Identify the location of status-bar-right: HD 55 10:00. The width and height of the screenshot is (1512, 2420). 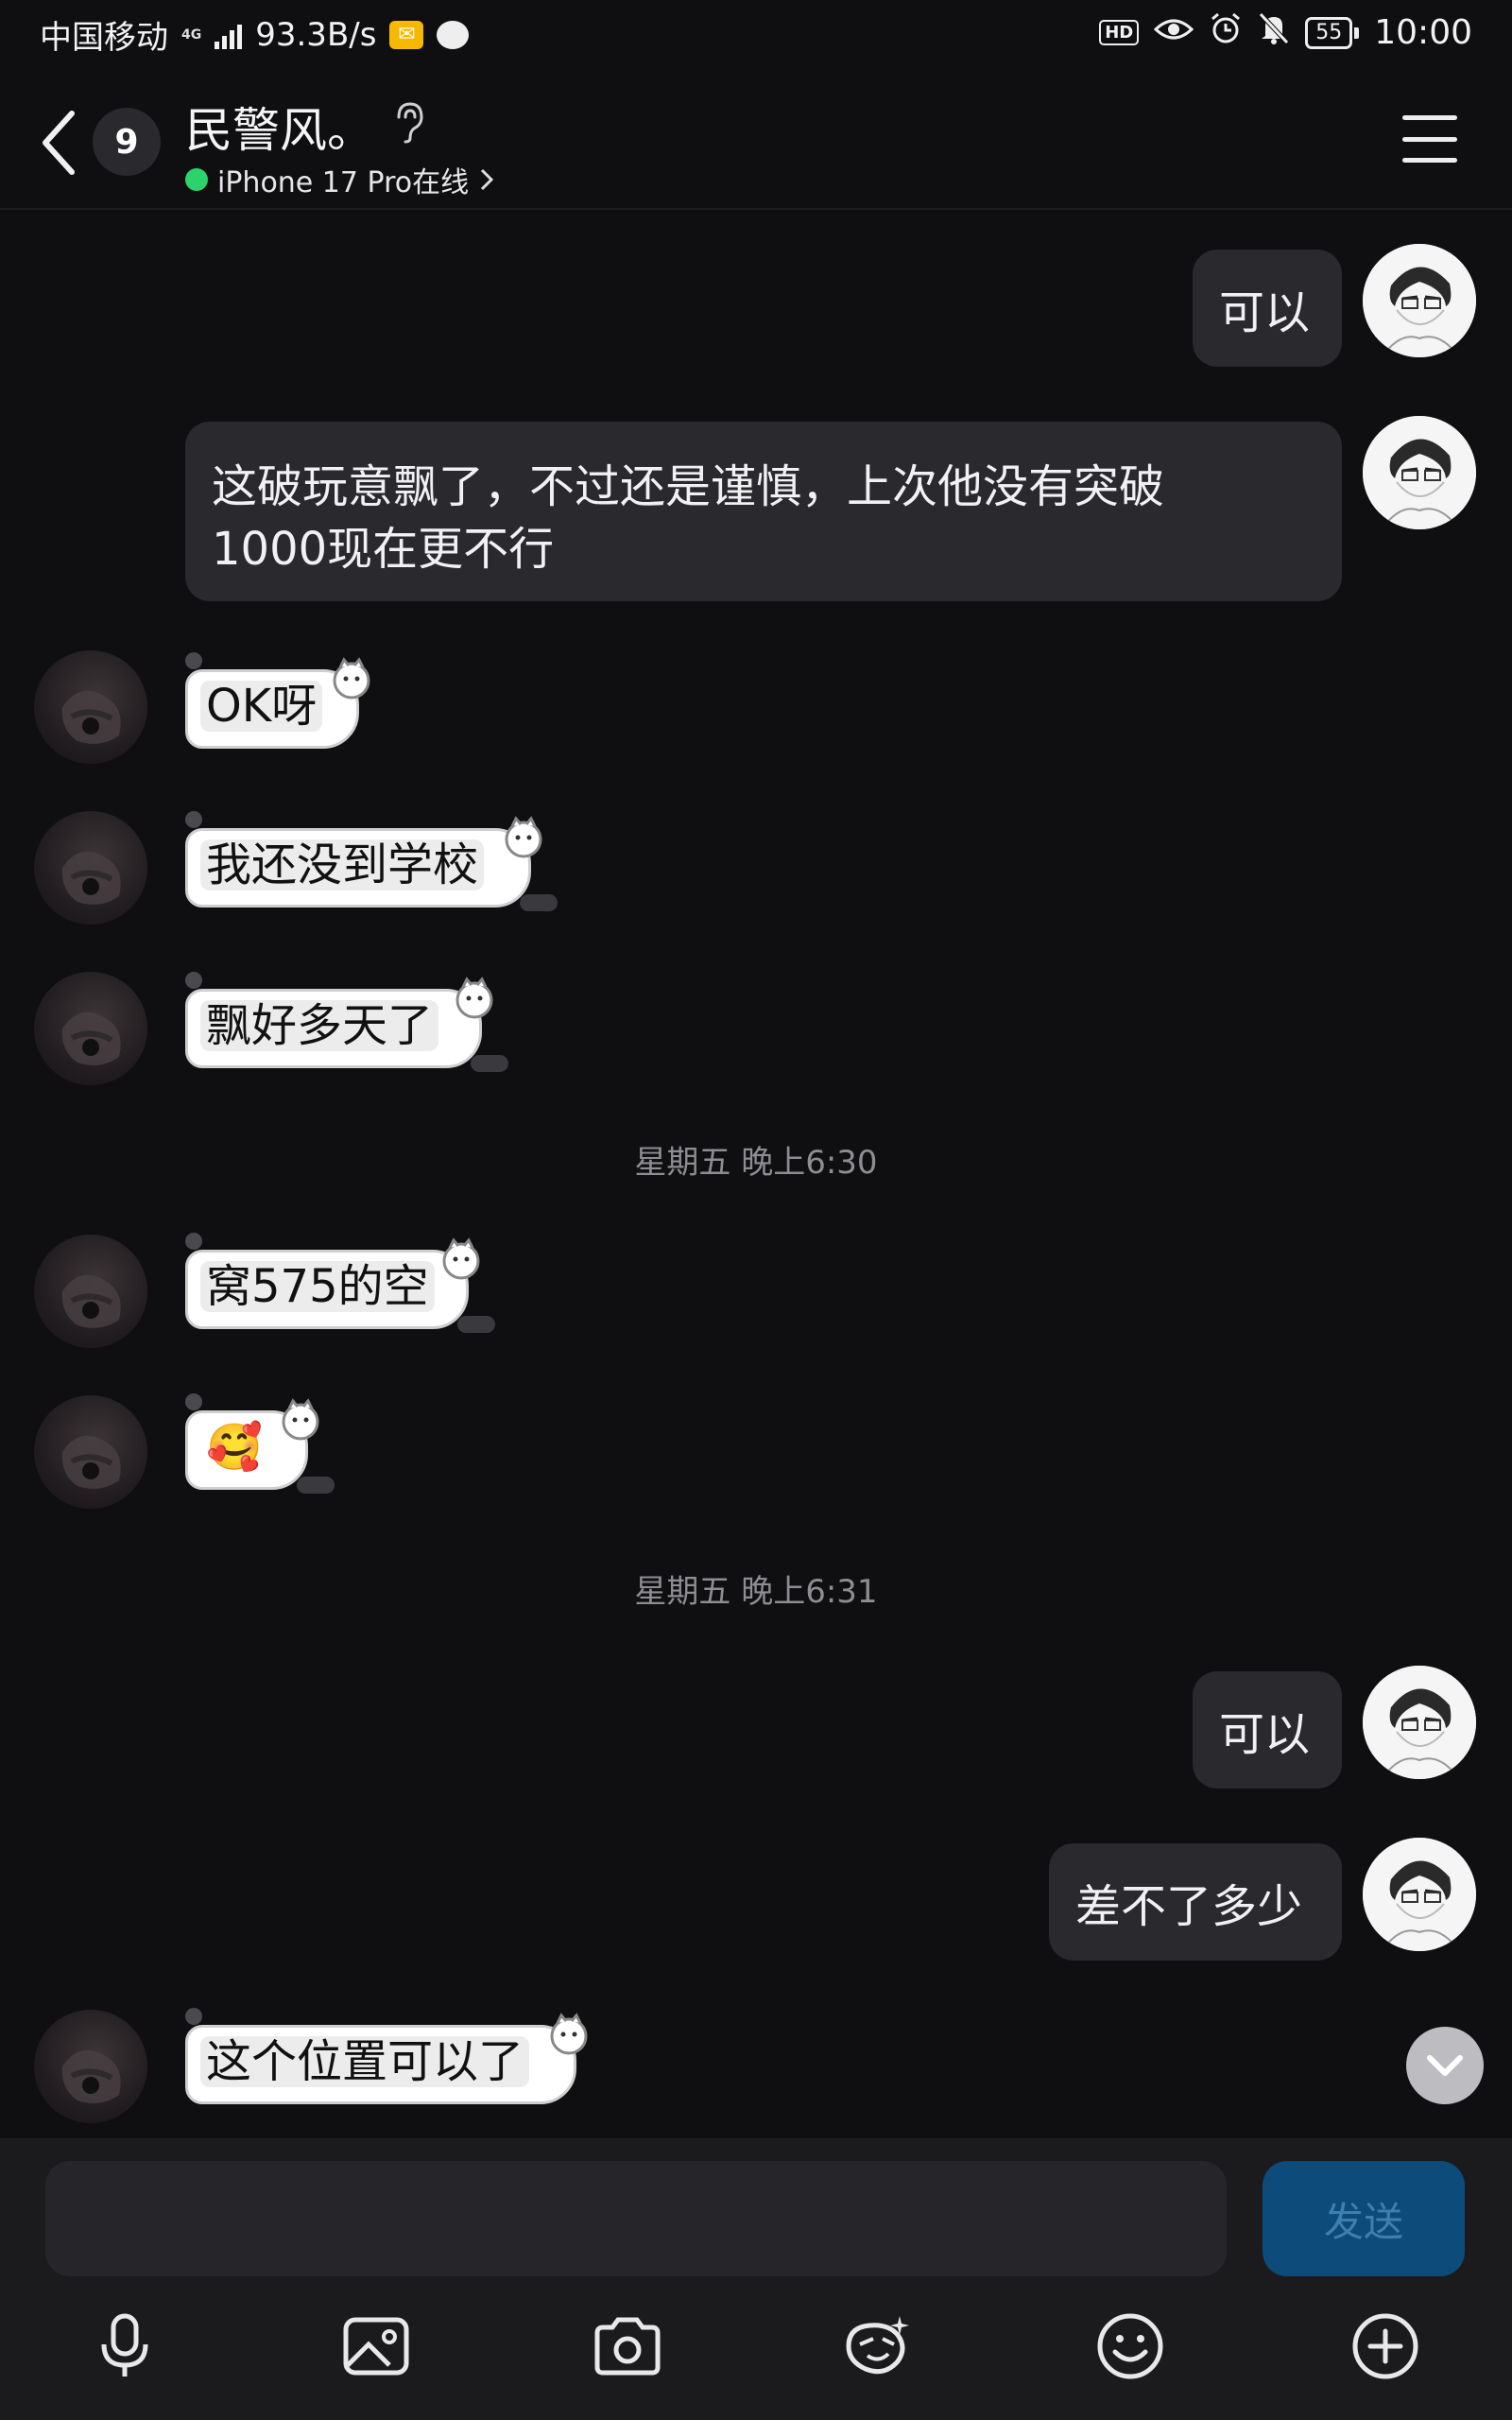
(1285, 32).